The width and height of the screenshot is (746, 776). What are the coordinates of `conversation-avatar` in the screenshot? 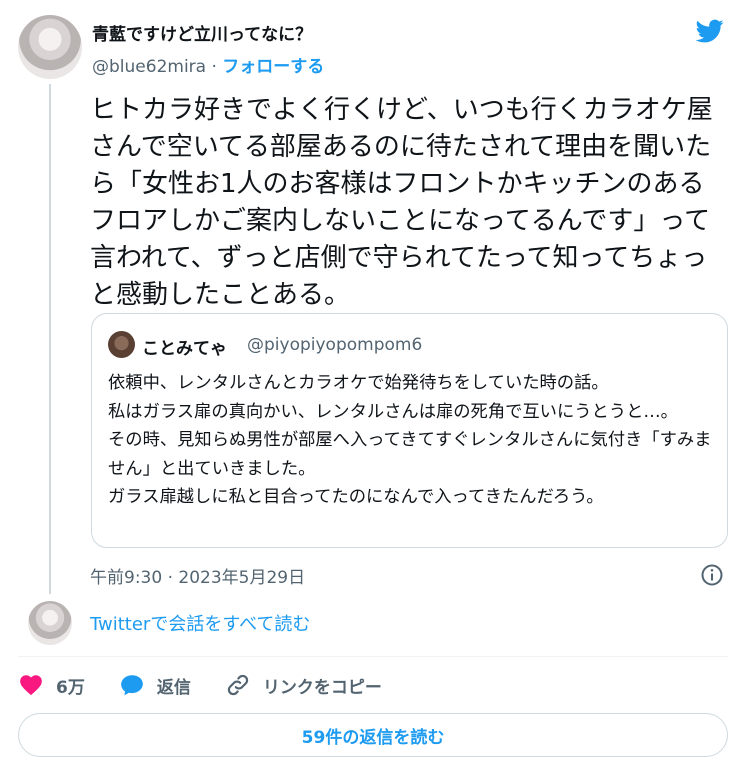 It's located at (50, 623).